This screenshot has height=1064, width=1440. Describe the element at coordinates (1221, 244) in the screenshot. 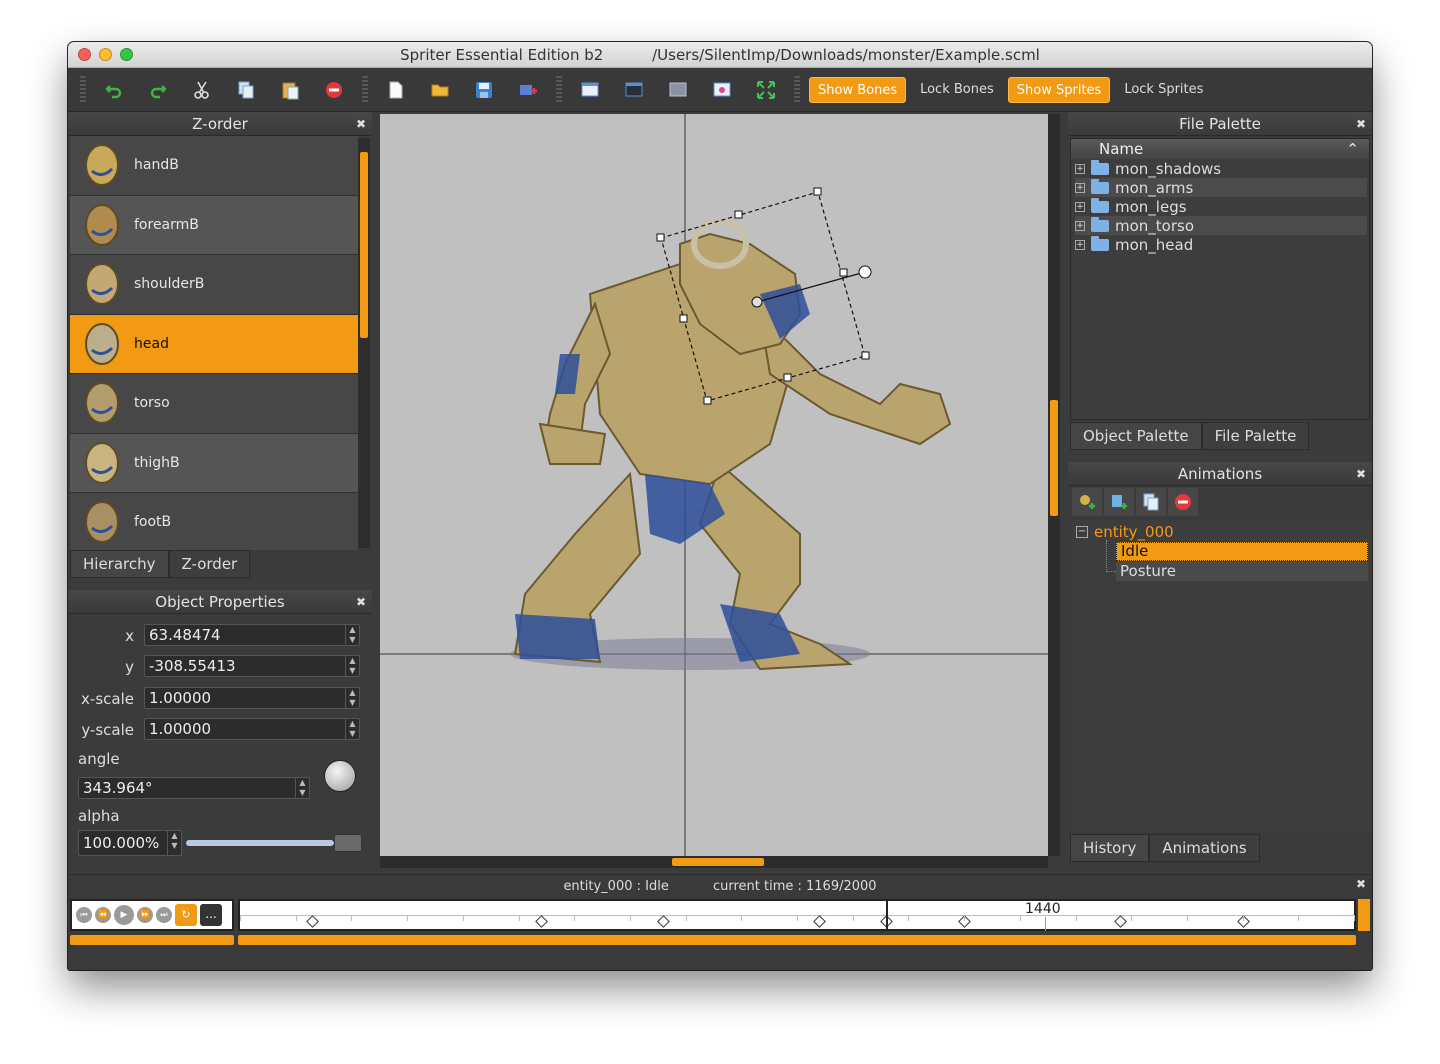

I see `folder-item: + mon_head` at that location.